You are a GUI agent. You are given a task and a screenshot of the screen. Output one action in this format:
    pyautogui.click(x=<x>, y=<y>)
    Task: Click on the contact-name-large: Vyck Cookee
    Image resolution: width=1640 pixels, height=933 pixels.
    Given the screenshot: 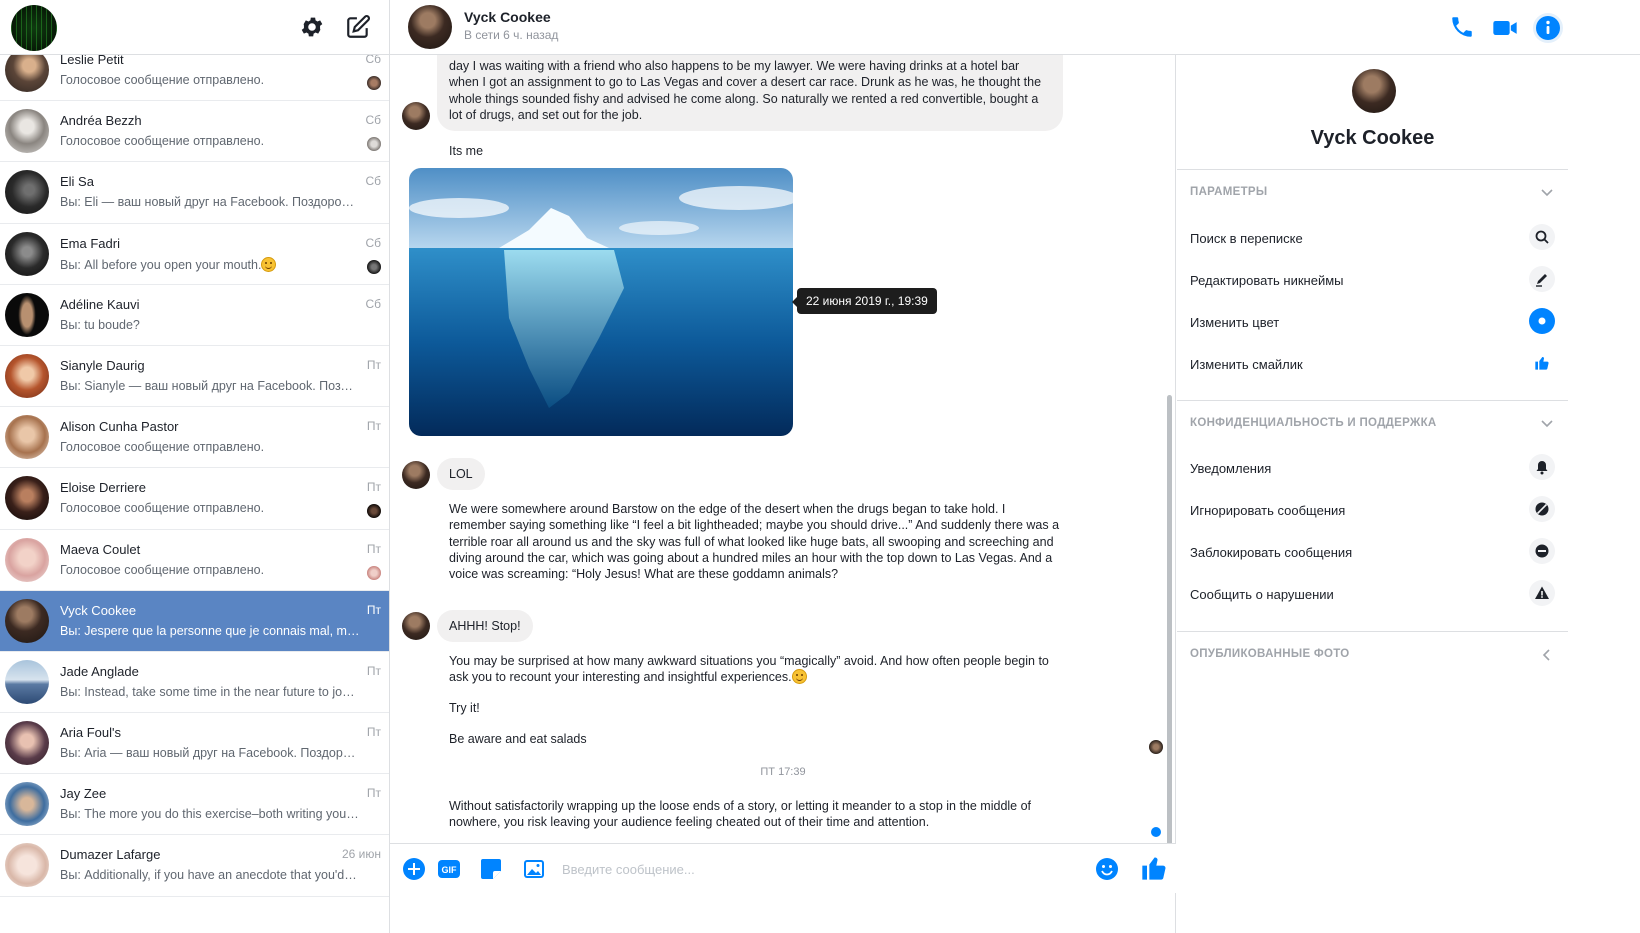 What is the action you would take?
    pyautogui.click(x=1372, y=138)
    